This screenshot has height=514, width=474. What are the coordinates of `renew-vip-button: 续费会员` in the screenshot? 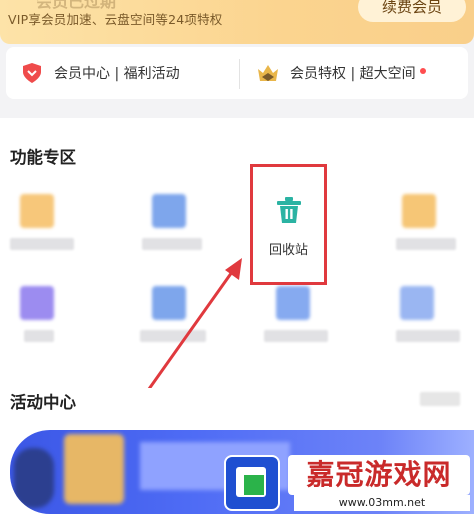 It's located at (412, 11).